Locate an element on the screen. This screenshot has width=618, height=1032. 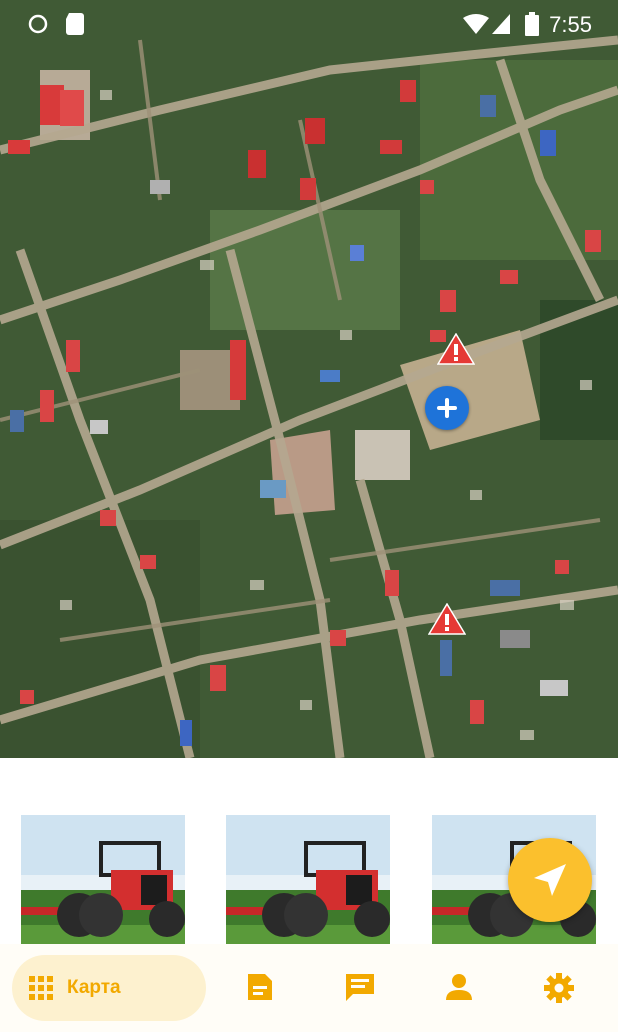
status-bar: 7:55 is located at coordinates (309, 24).